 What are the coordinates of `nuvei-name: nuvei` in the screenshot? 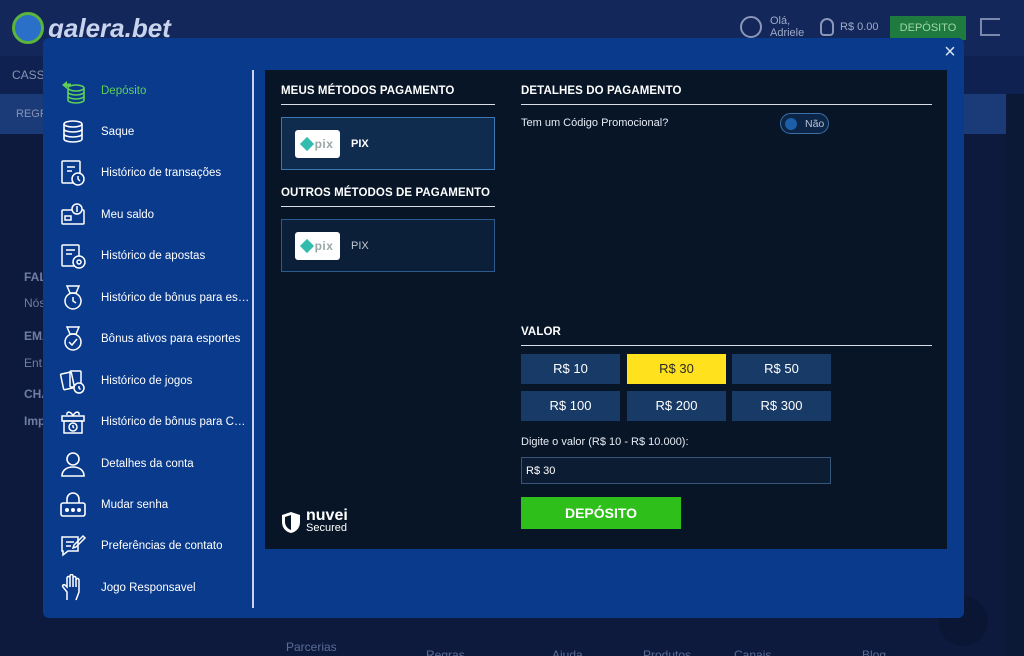 It's located at (327, 515).